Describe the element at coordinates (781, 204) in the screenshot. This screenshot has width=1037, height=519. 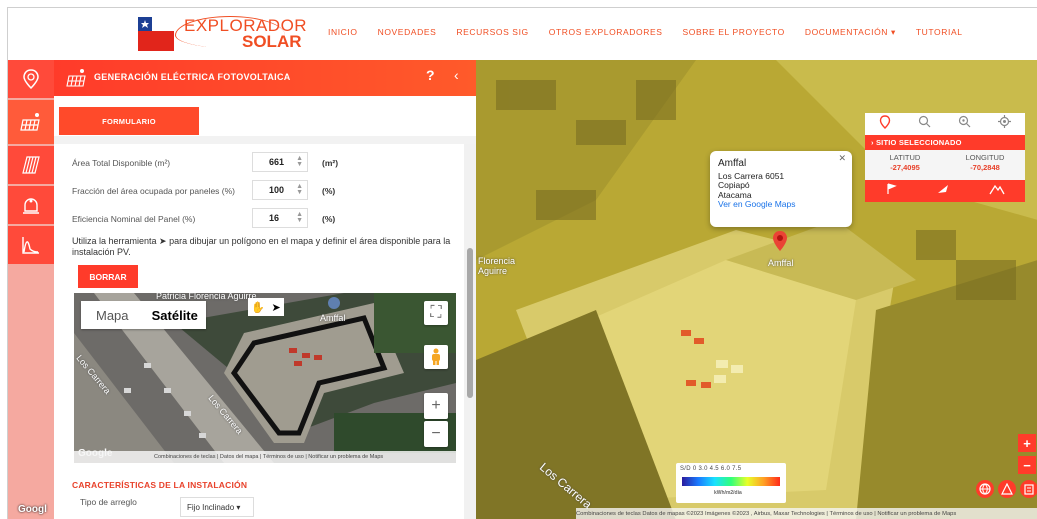
I see `google-maps-link: Ver en Google Maps` at that location.